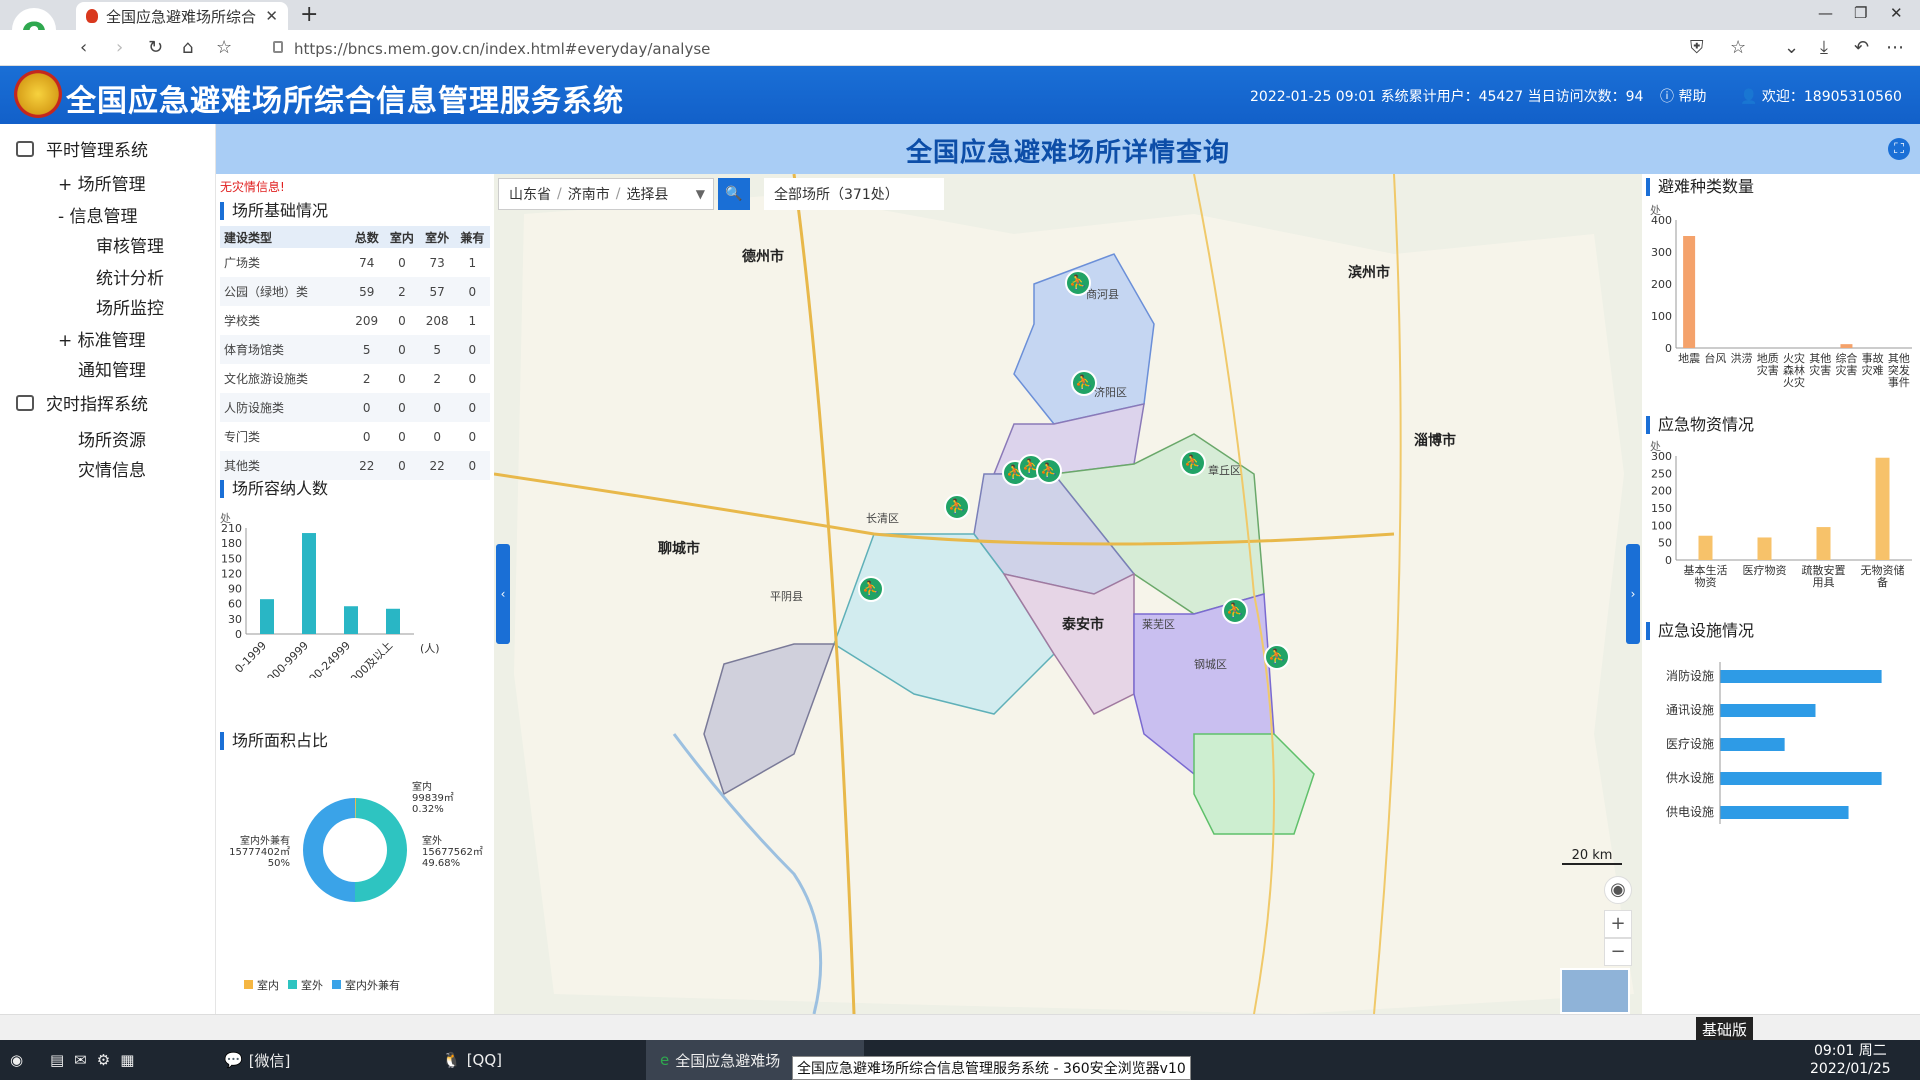 This screenshot has height=1080, width=1920. I want to click on table-cell: 专门类, so click(242, 437).